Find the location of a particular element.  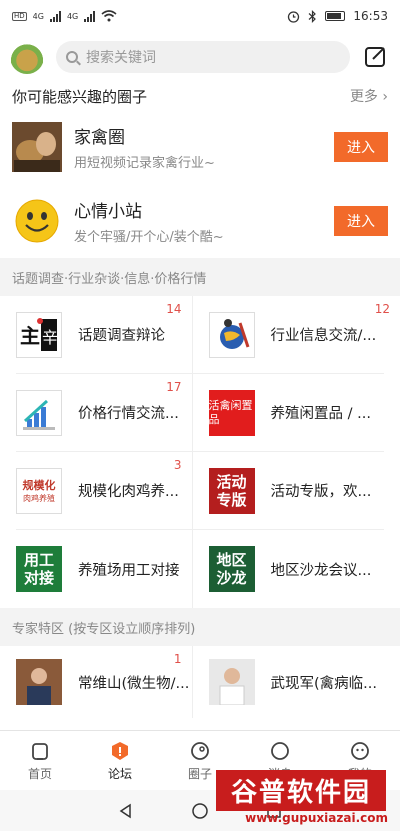

grid-row: 主 辛 话题调查辩论 14 行业信息交流/... 12 is located at coordinates (203, 335).